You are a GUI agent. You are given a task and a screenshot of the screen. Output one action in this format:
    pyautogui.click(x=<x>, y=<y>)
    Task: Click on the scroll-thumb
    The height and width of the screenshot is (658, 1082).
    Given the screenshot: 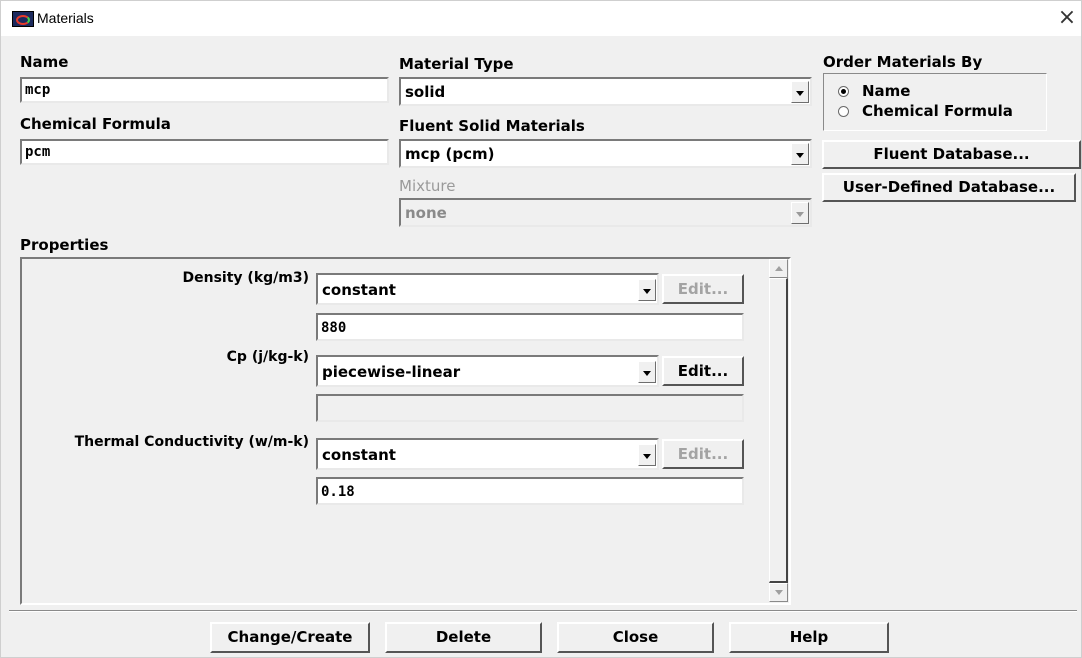 What is the action you would take?
    pyautogui.click(x=778, y=430)
    